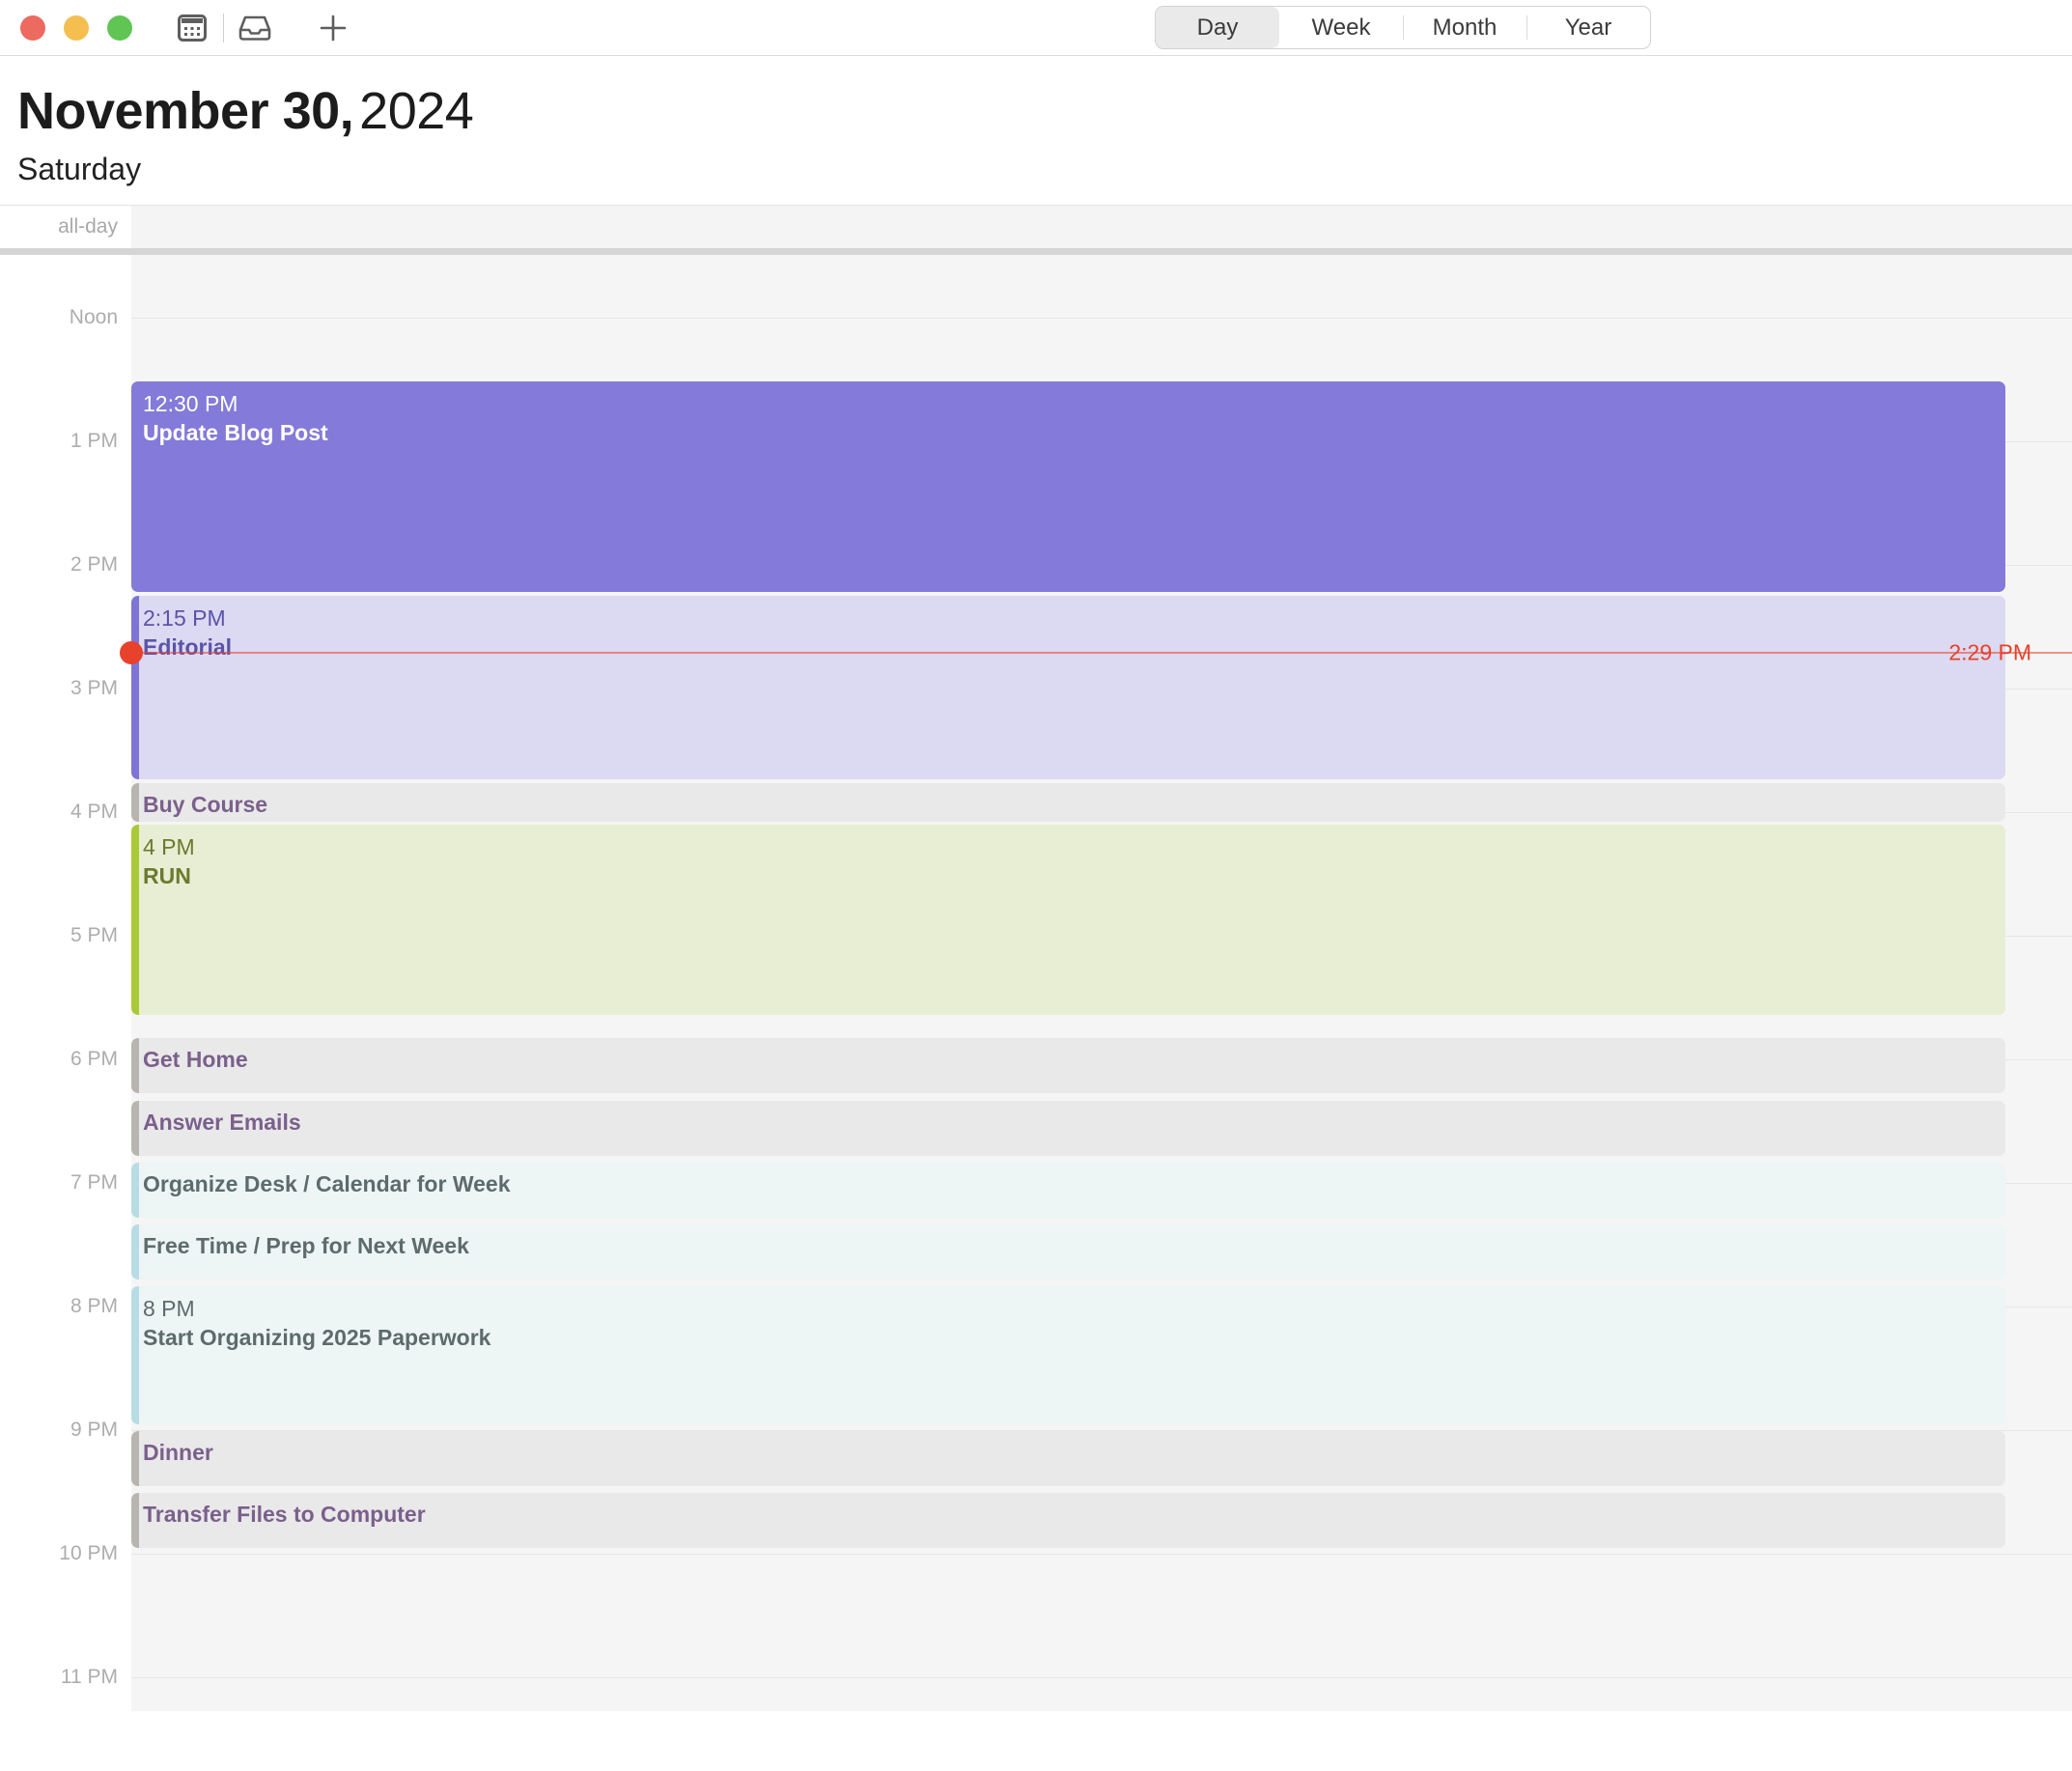 This screenshot has width=2072, height=1771. What do you see at coordinates (1068, 687) in the screenshot?
I see `calendar-event: 2:15 PM Editorial` at bounding box center [1068, 687].